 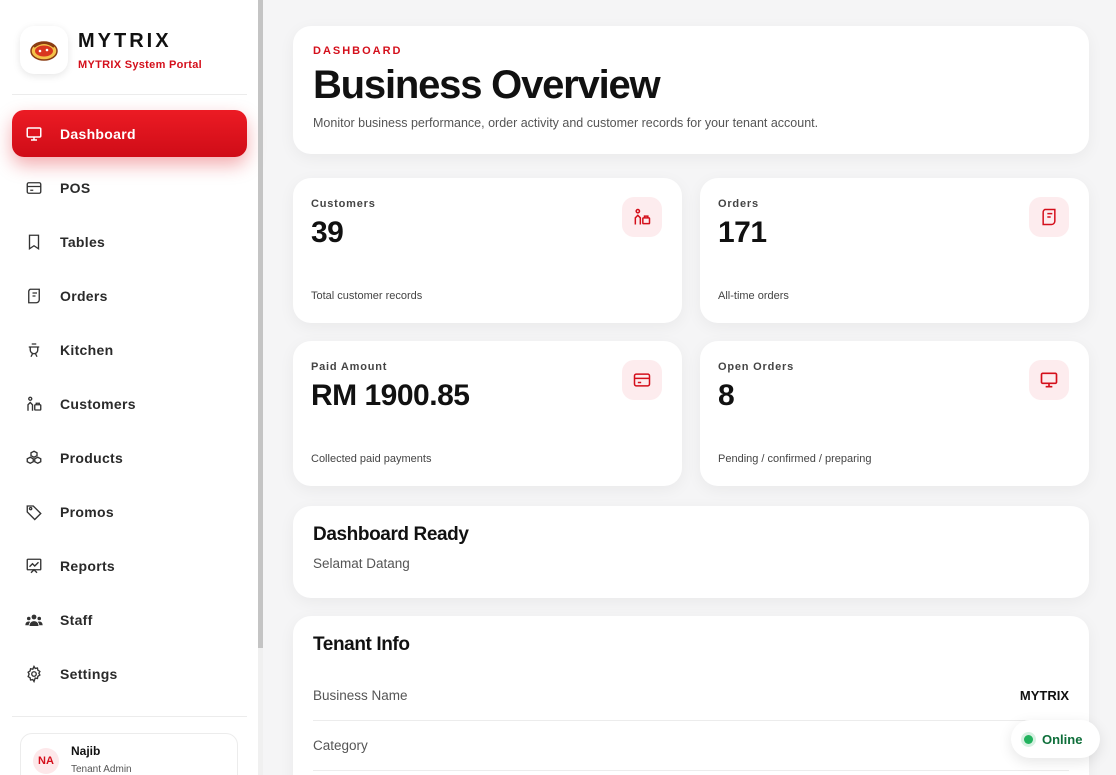 What do you see at coordinates (343, 204) in the screenshot?
I see `stat-label: Customers` at bounding box center [343, 204].